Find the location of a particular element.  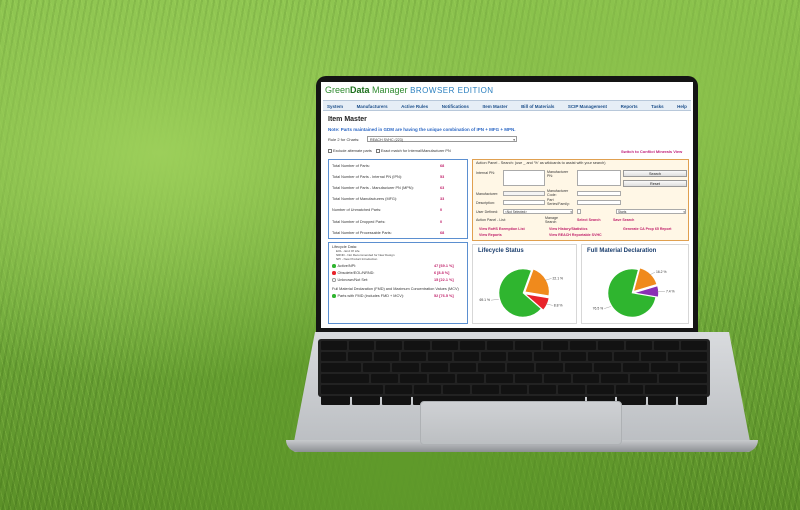

stat-row: Total Number of Dropped Parts: 0 is located at coordinates (387, 221).